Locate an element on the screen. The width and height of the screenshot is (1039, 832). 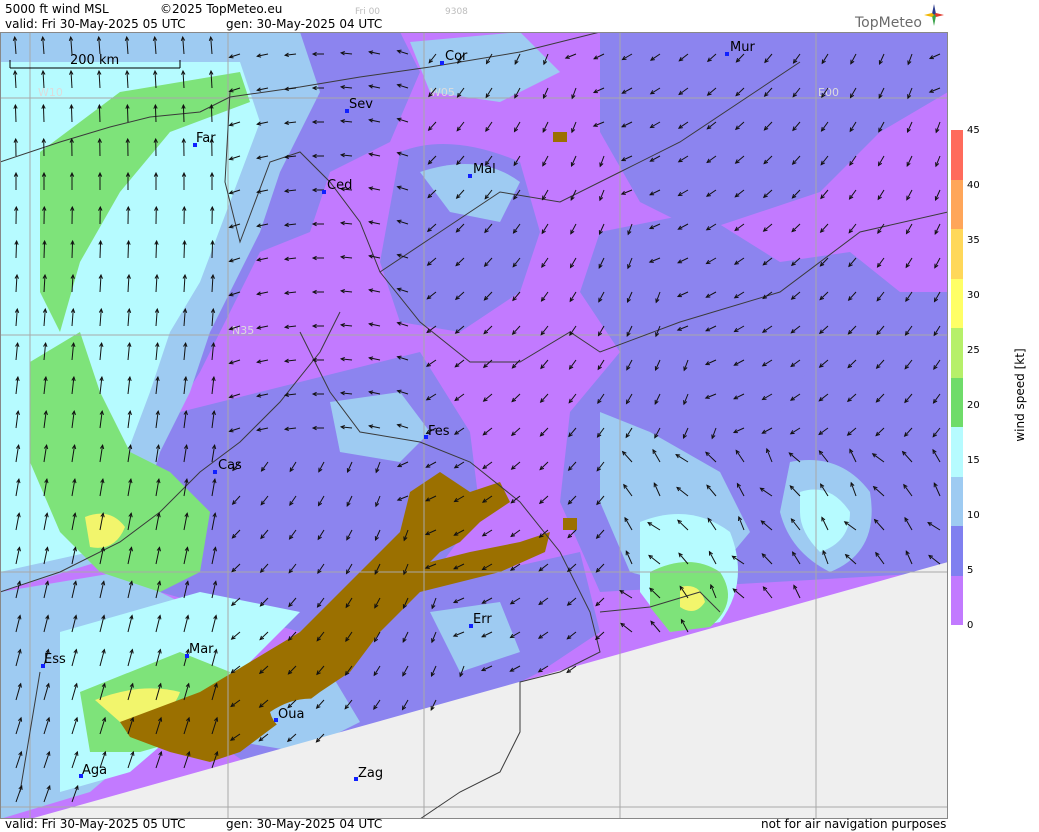
footer-disclaimer: not for air navigation purposes is located at coordinates (854, 824).